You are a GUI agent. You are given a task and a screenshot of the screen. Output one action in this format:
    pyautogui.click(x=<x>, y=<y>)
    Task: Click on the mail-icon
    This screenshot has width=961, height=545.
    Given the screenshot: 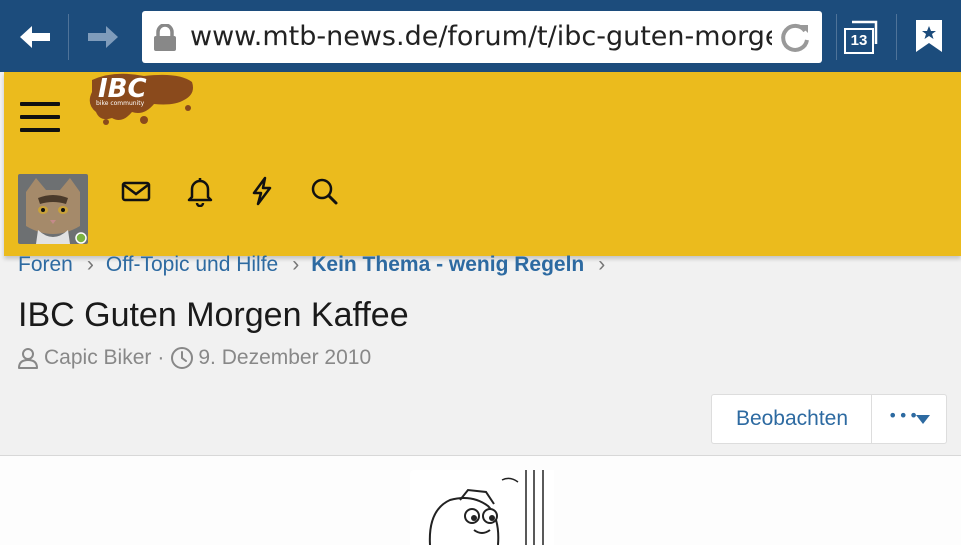 What is the action you would take?
    pyautogui.click(x=136, y=191)
    